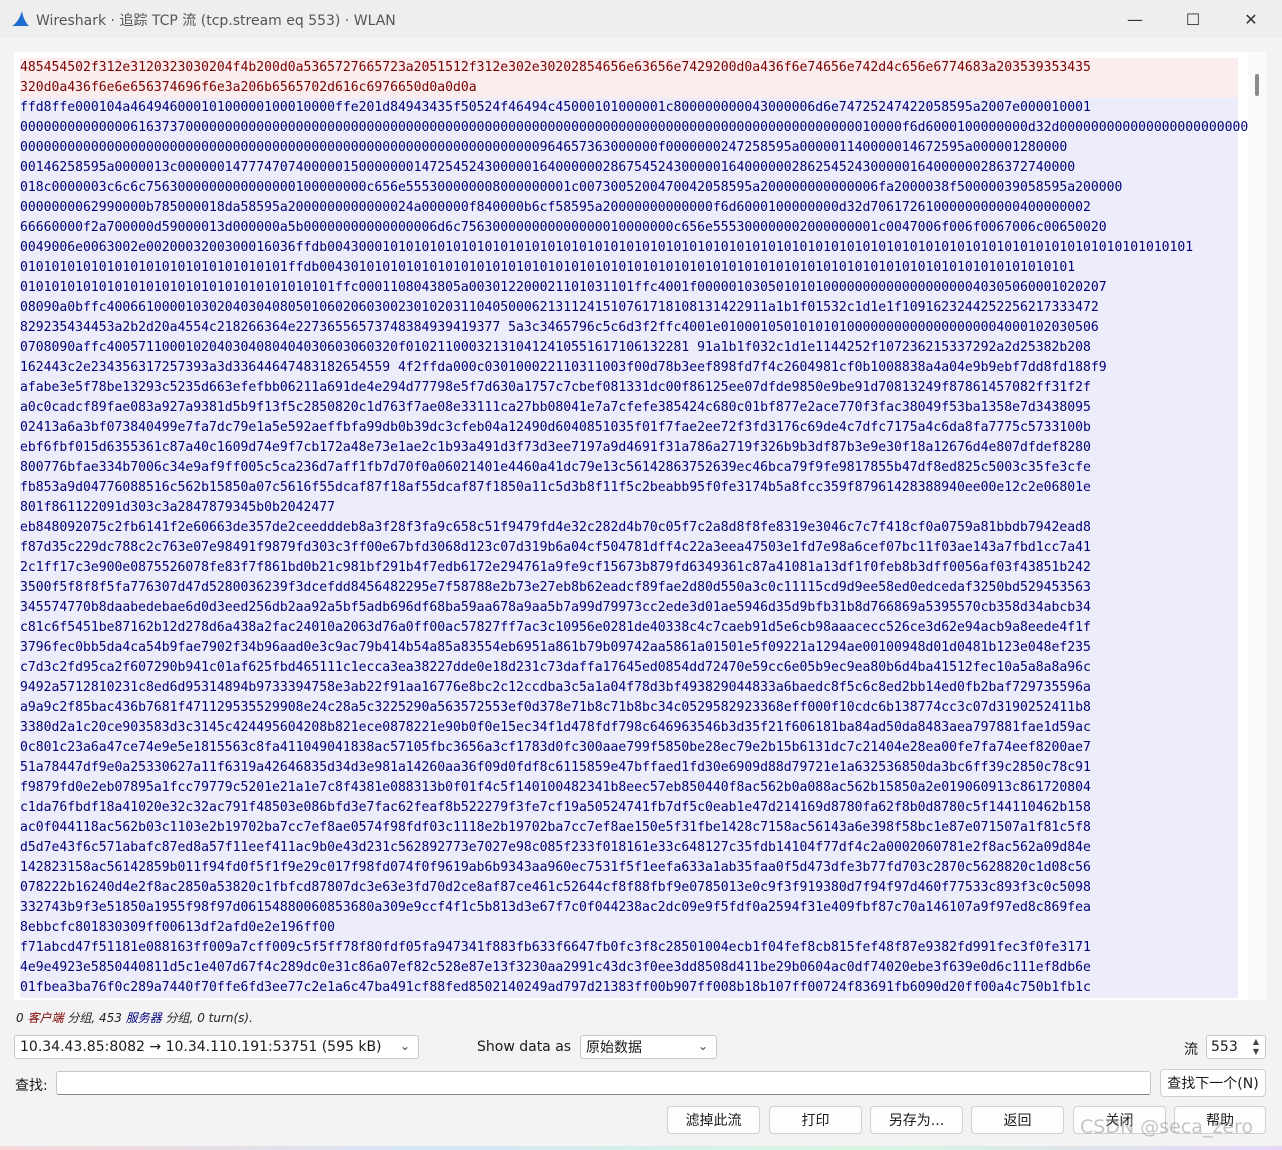 The image size is (1282, 1150). I want to click on stream-status: 0 客户端 分组, 453 服务器 分组, 0 turn(s)., so click(134, 1017).